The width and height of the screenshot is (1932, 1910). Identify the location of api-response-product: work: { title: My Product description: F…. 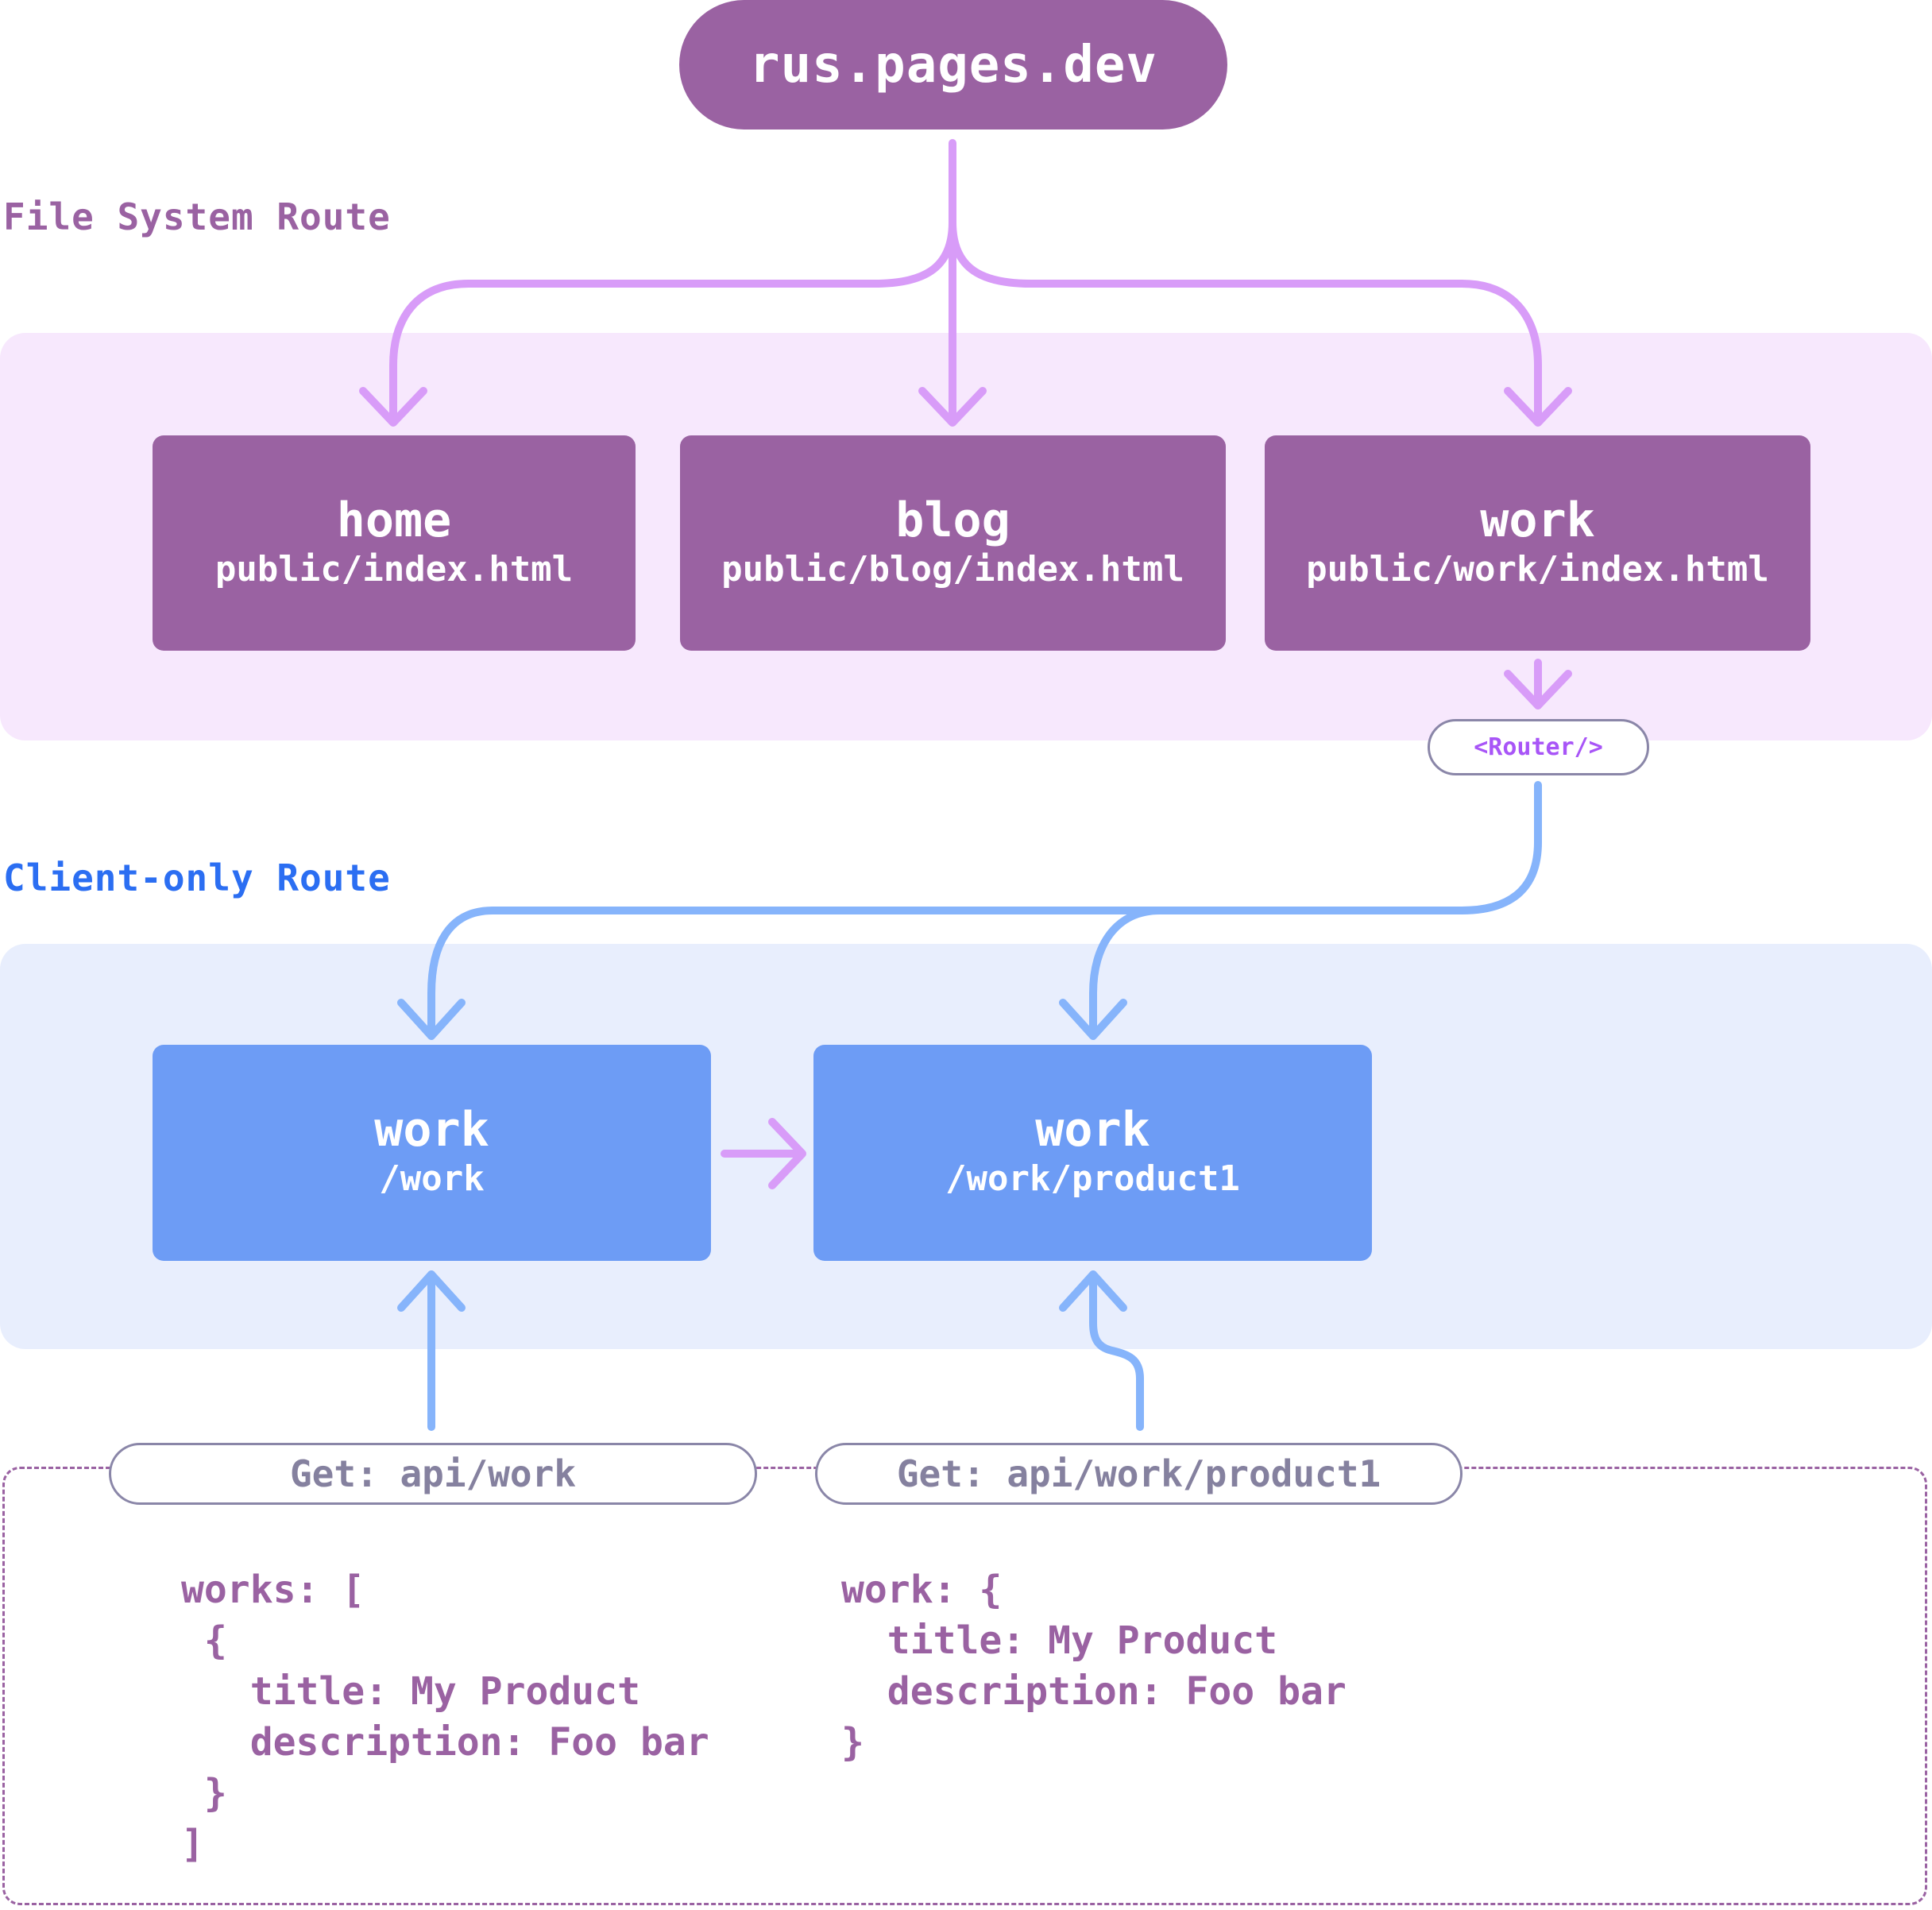
(1094, 1666).